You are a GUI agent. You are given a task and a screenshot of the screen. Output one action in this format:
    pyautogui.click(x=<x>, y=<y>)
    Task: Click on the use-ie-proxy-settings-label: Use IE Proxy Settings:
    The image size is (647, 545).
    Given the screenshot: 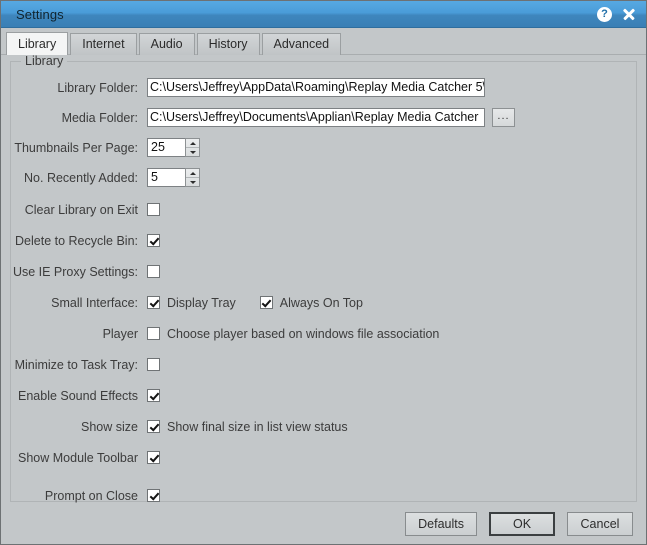 What is the action you would take?
    pyautogui.click(x=75, y=271)
    